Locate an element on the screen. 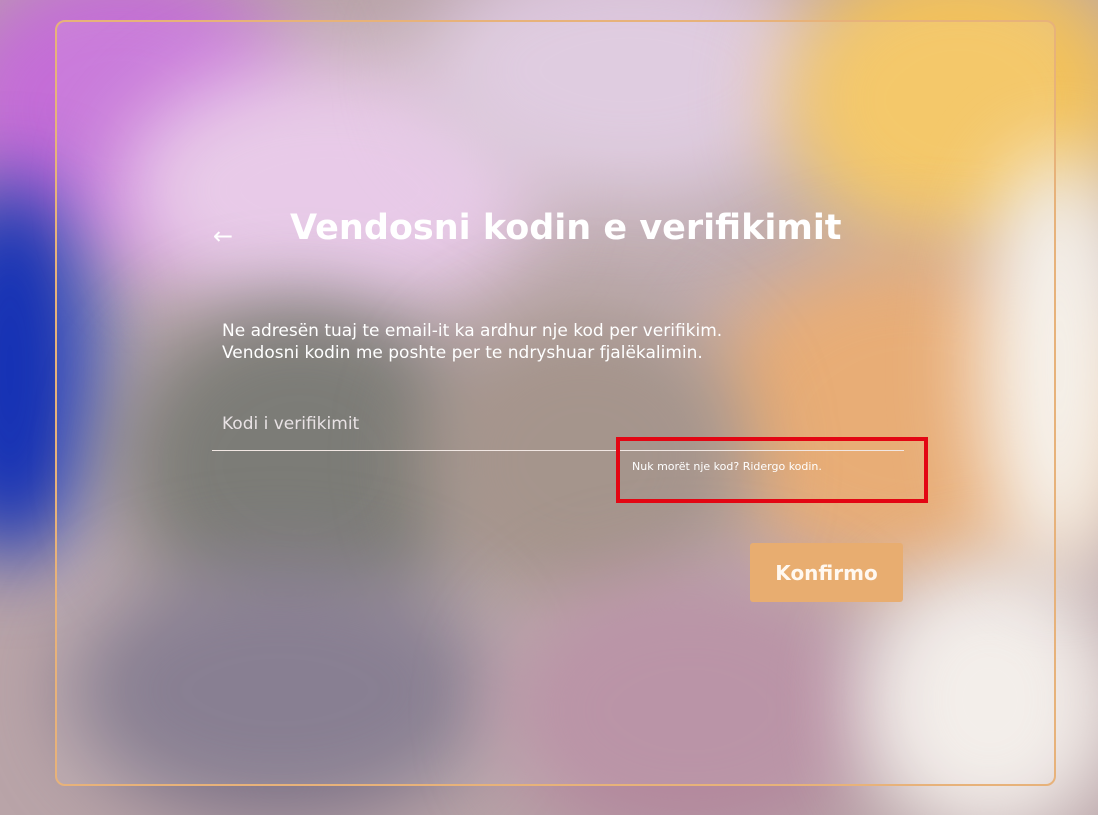 Image resolution: width=1098 pixels, height=815 pixels. back-button: ← is located at coordinates (223, 236).